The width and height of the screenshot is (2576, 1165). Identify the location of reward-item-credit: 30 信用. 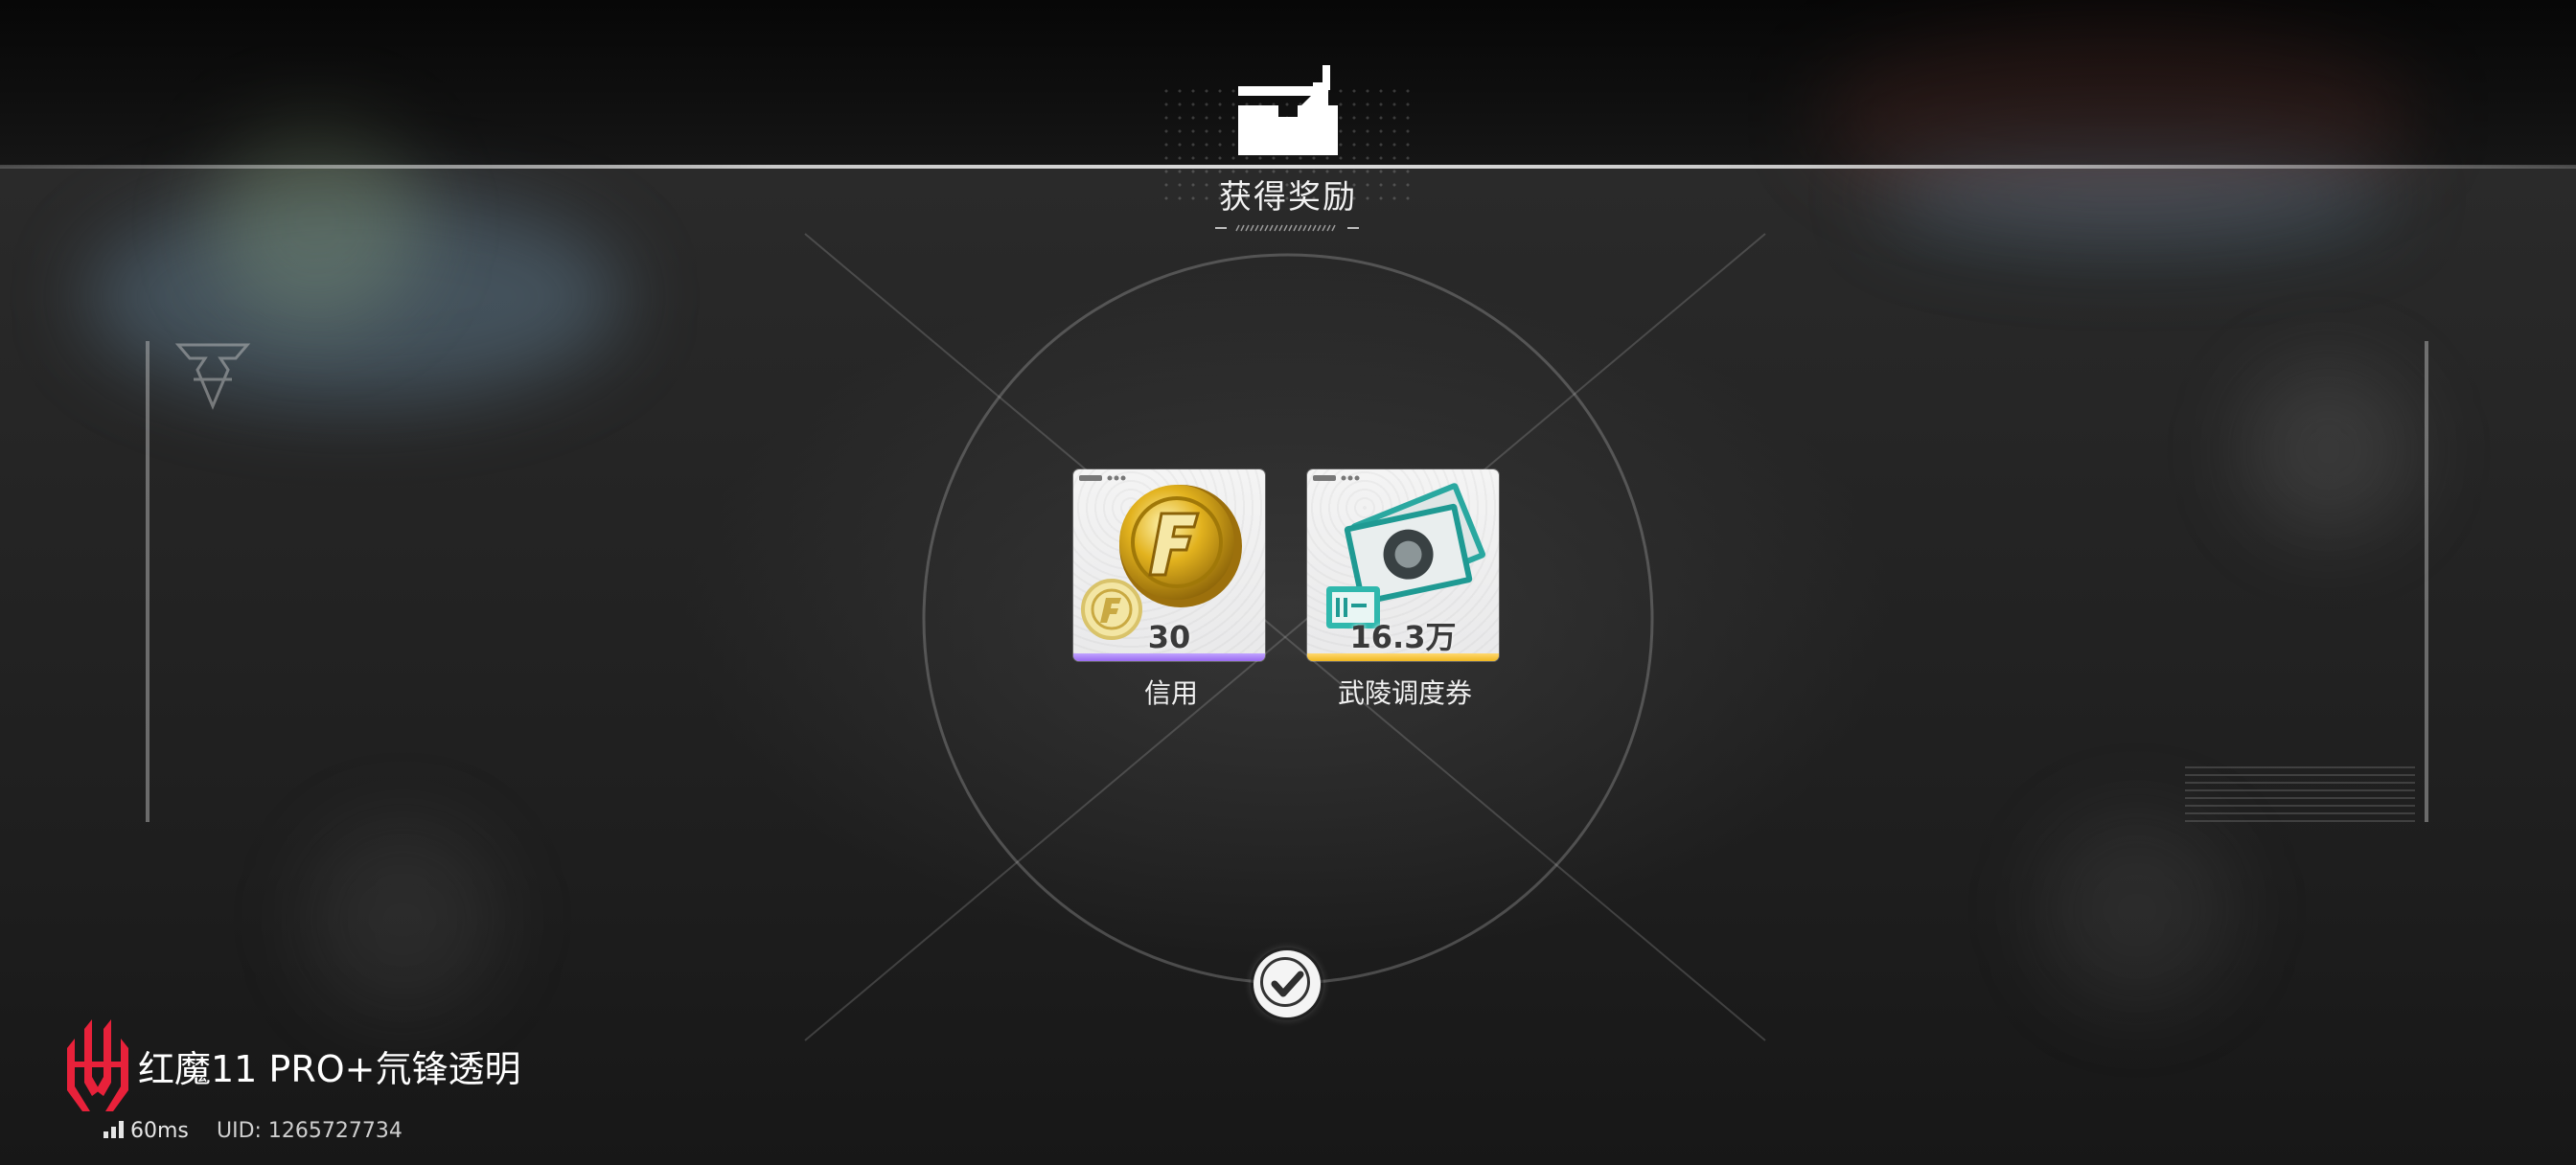
(1171, 590).